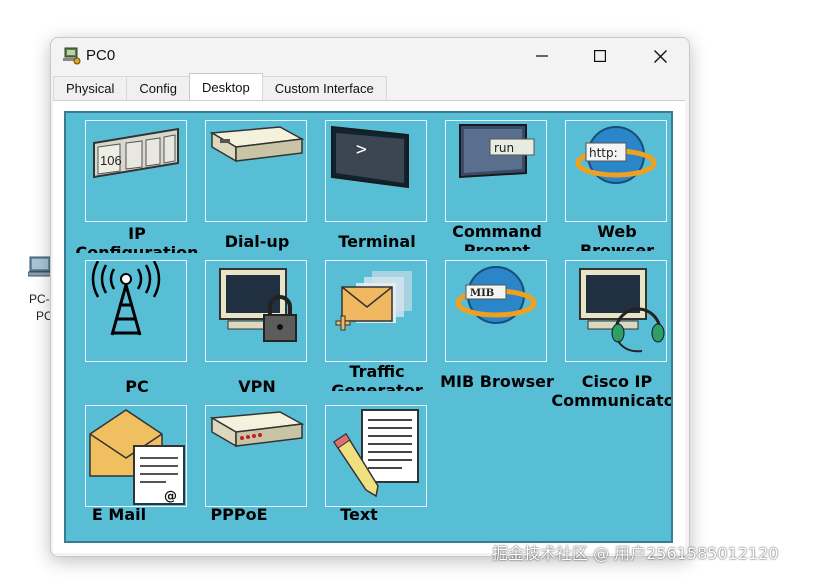 The width and height of the screenshot is (834, 580). I want to click on tab-desktop: Desktop, so click(226, 86).